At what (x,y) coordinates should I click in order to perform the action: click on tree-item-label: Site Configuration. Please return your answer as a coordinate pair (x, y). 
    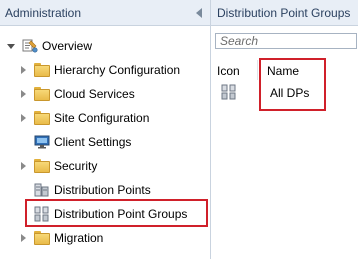
    Looking at the image, I should click on (102, 118).